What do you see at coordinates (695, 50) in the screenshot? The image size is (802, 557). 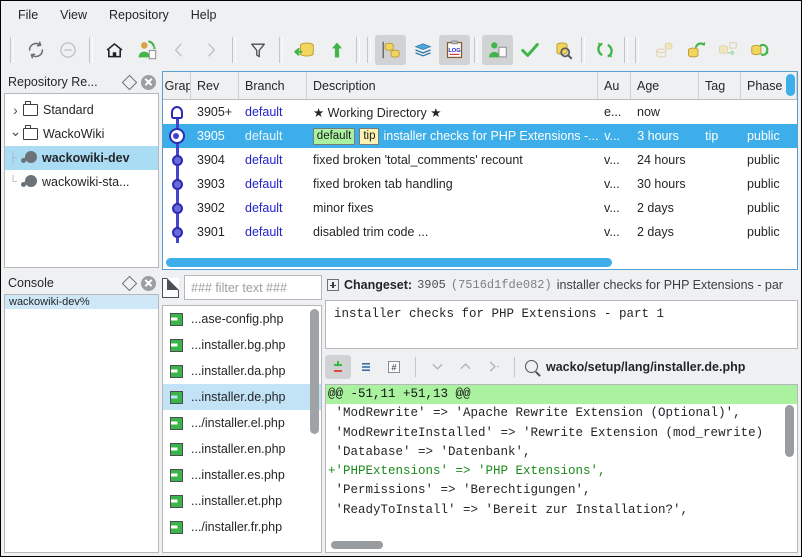 I see `push-icon` at bounding box center [695, 50].